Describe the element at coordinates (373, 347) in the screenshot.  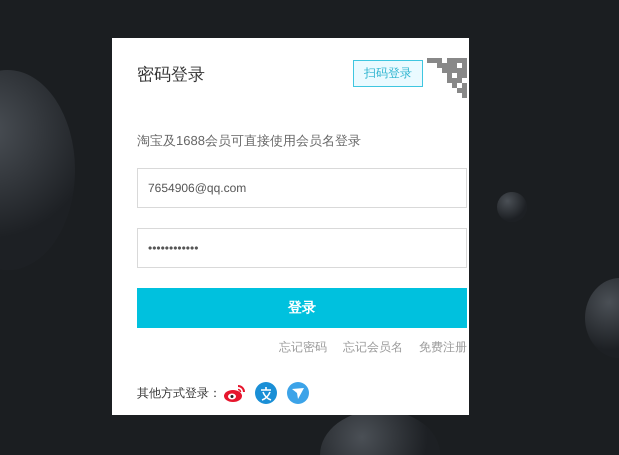
I see `text-link: 忘记会员名` at that location.